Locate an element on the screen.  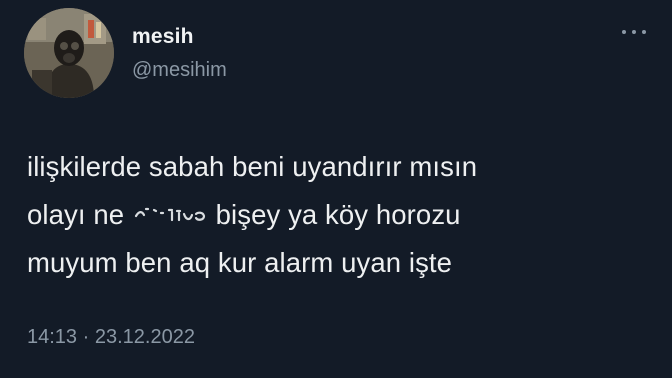
display-name: mesih is located at coordinates (179, 37).